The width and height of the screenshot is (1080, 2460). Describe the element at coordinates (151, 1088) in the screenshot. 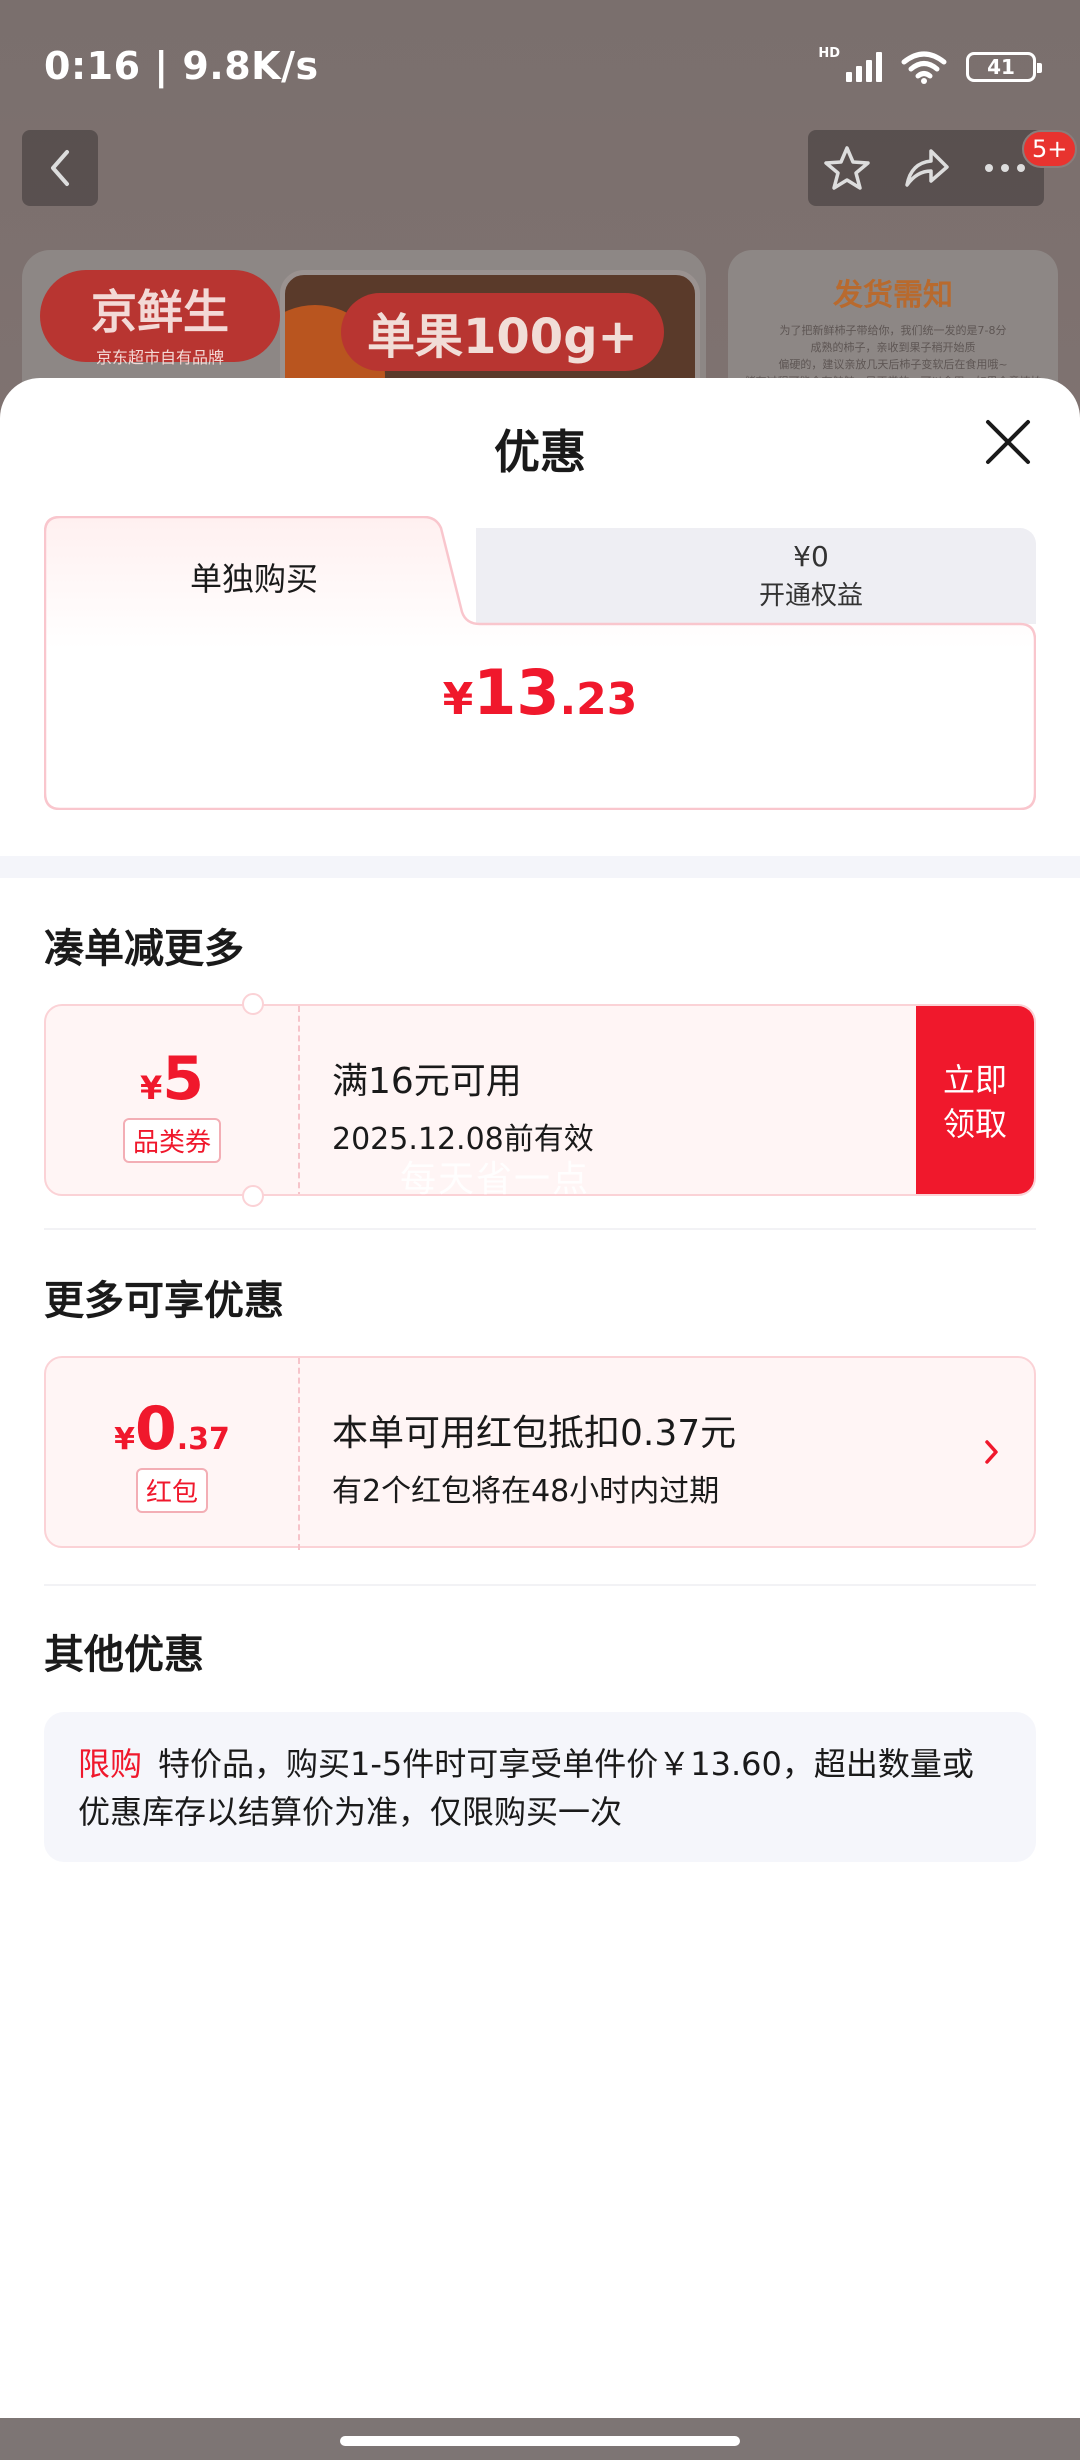

I see `coupon-currency: ¥` at that location.